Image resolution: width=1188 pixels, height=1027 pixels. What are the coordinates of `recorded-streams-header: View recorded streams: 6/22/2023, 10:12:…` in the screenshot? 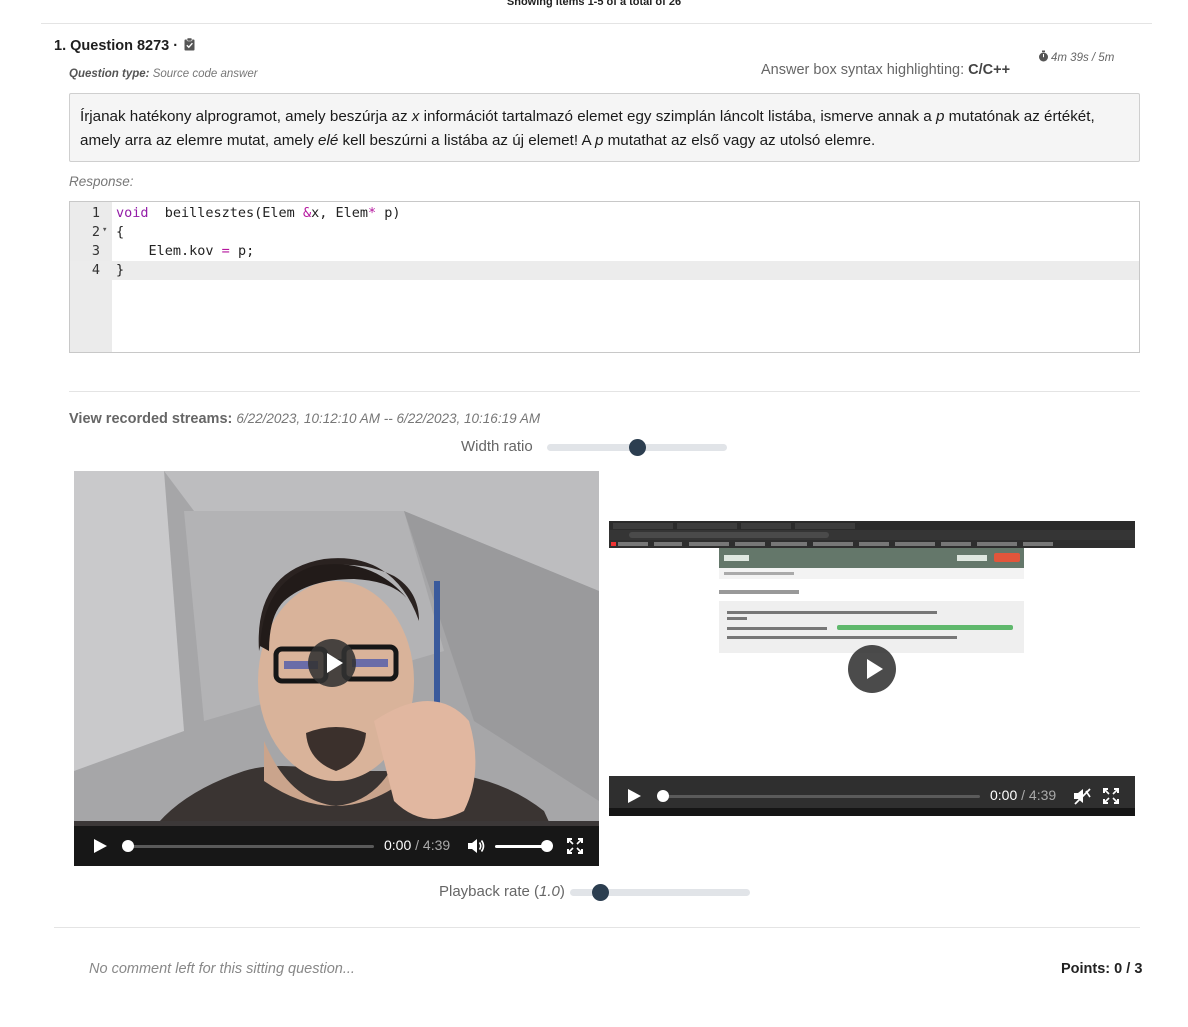 It's located at (304, 419).